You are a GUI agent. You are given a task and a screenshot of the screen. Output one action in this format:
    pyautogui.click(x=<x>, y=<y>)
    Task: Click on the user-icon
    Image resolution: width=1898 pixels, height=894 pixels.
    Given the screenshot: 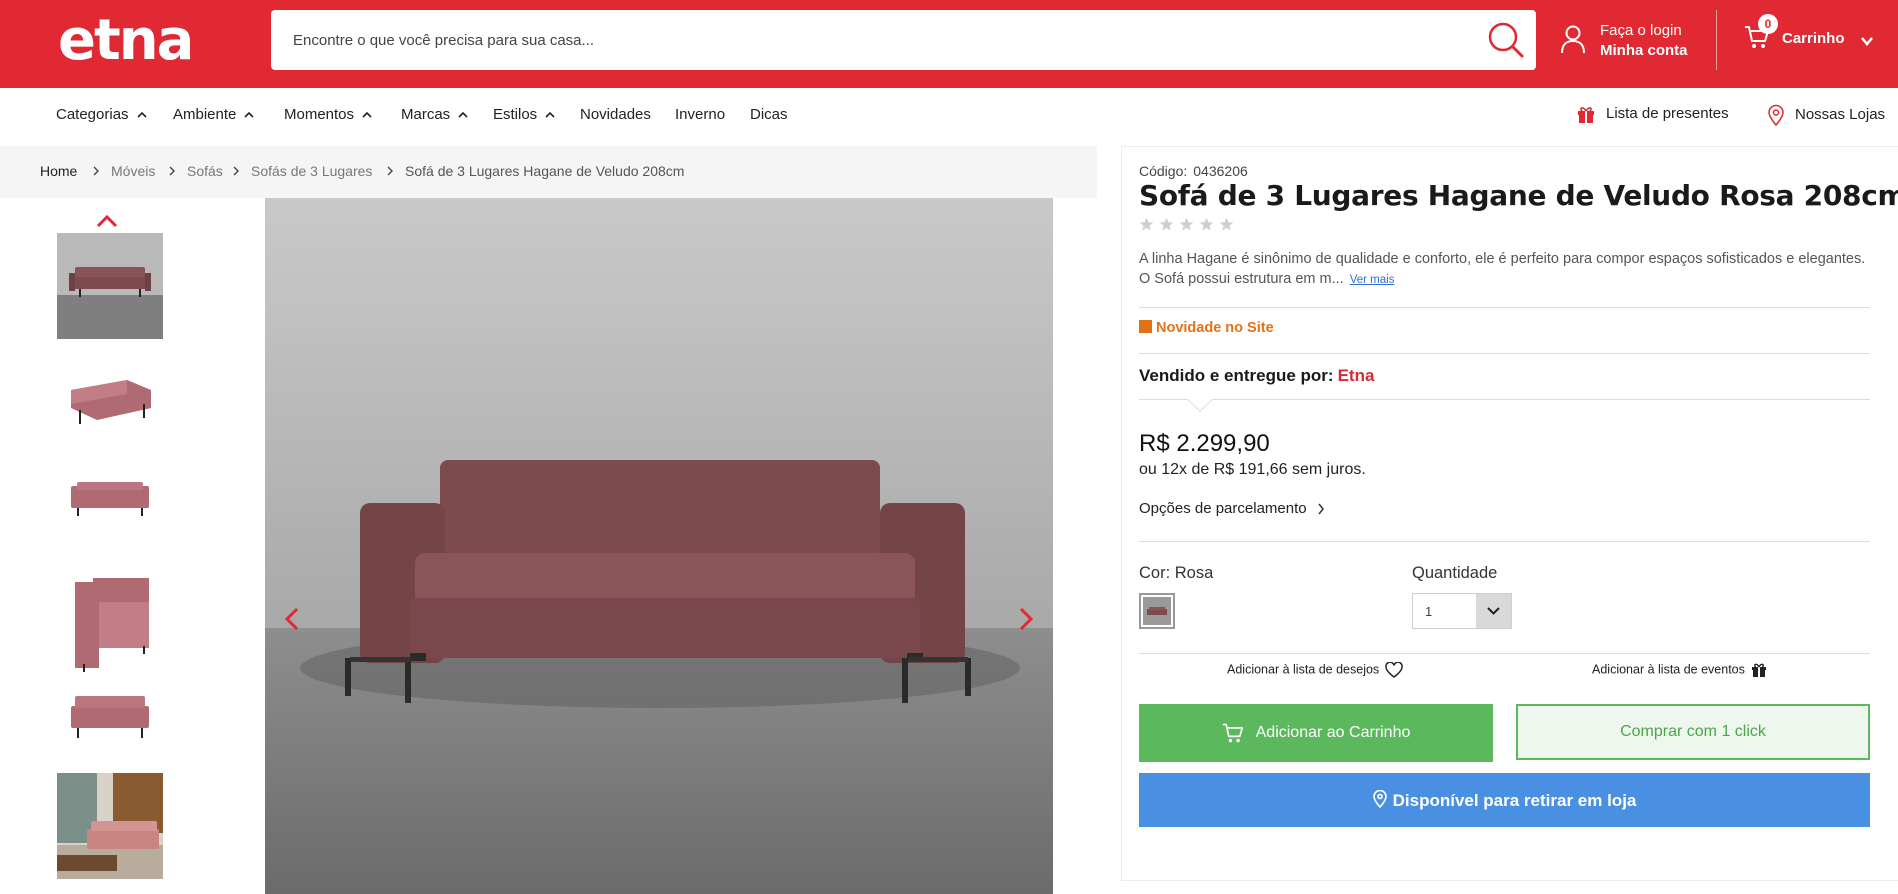 What is the action you would take?
    pyautogui.click(x=1573, y=39)
    